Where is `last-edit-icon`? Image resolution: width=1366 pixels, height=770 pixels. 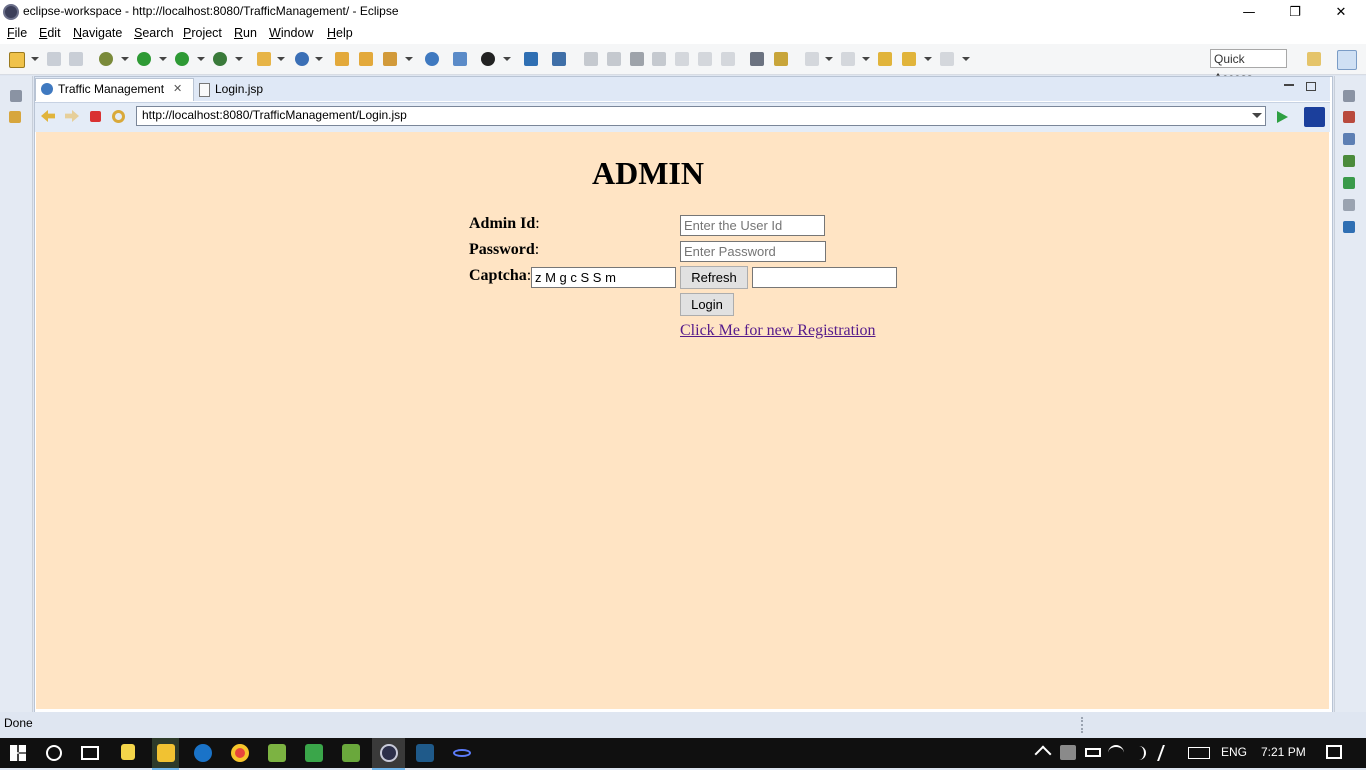 last-edit-icon is located at coordinates (885, 59).